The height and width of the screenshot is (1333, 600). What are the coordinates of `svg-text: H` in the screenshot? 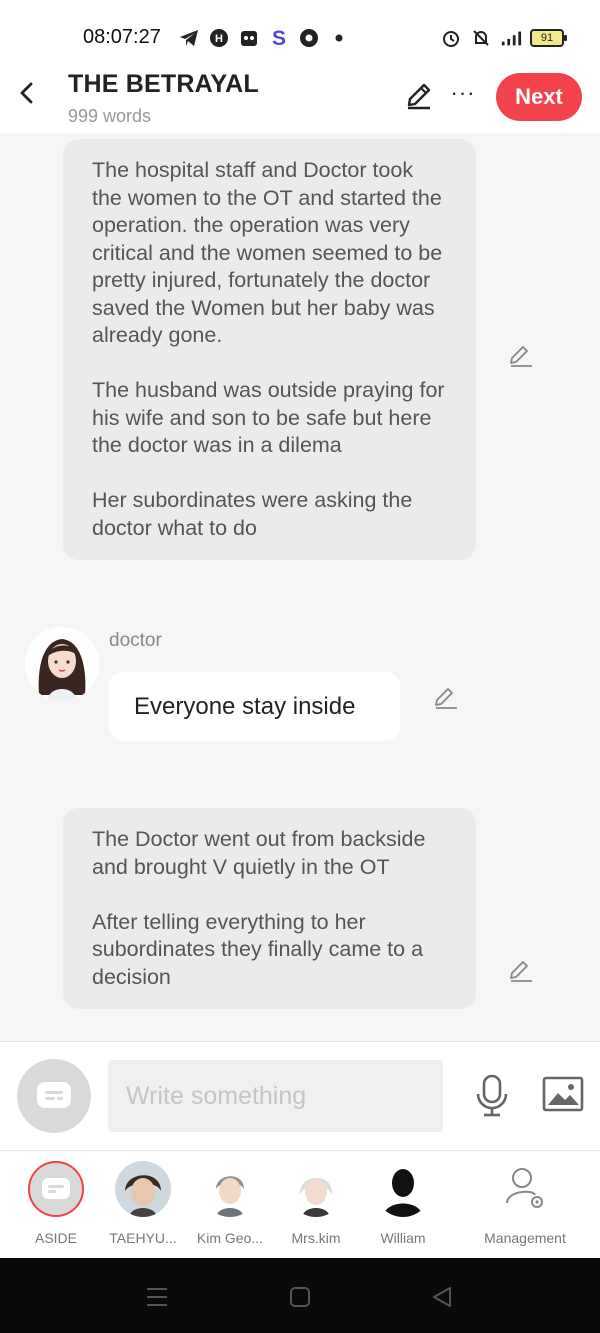 It's located at (219, 39).